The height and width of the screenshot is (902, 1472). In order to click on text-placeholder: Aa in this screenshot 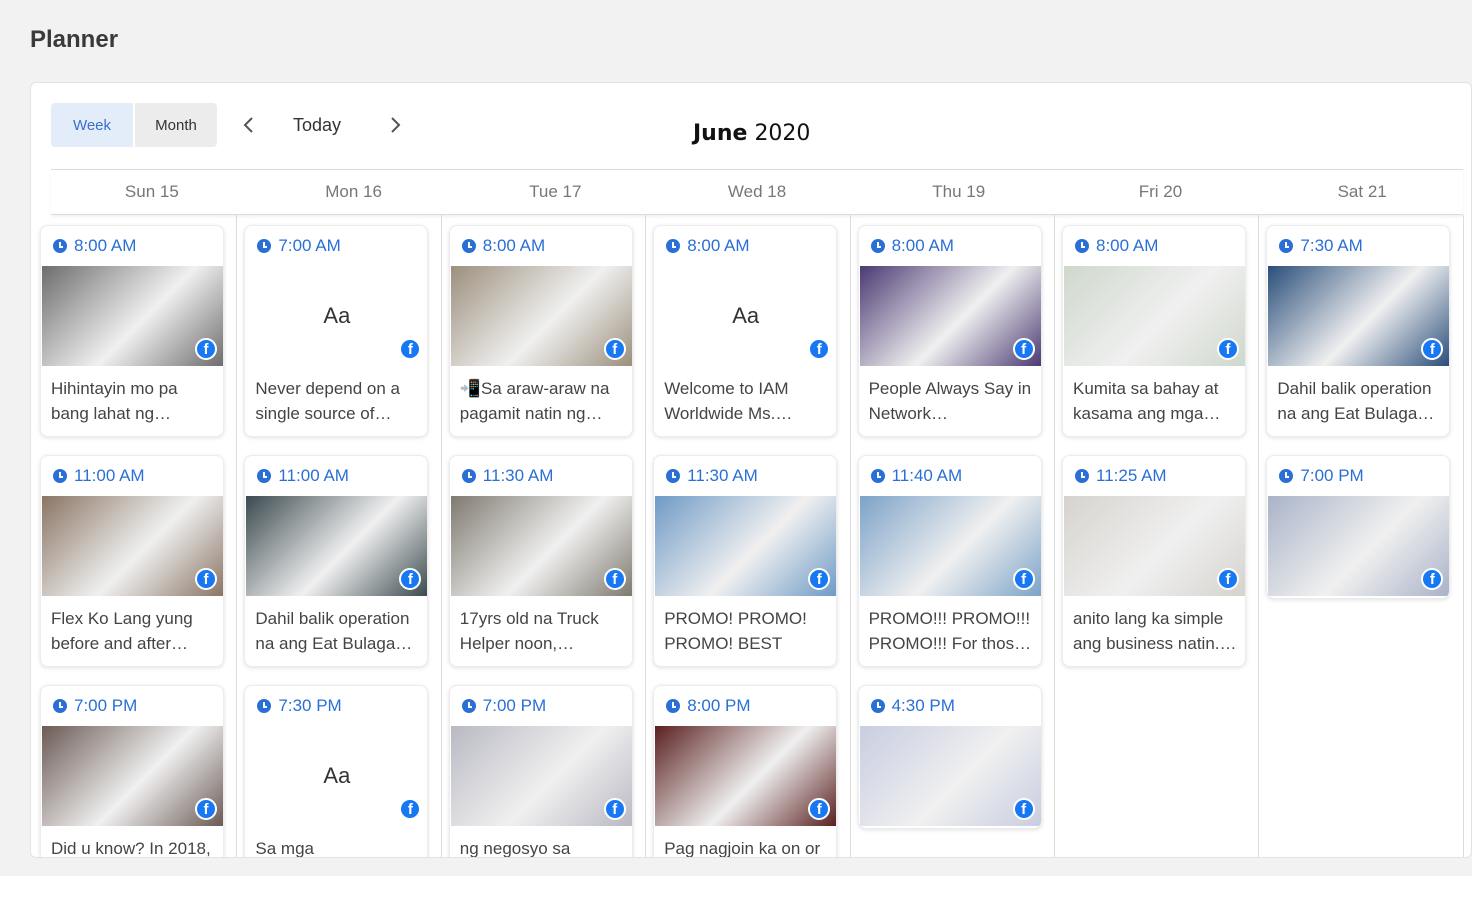, I will do `click(337, 315)`.